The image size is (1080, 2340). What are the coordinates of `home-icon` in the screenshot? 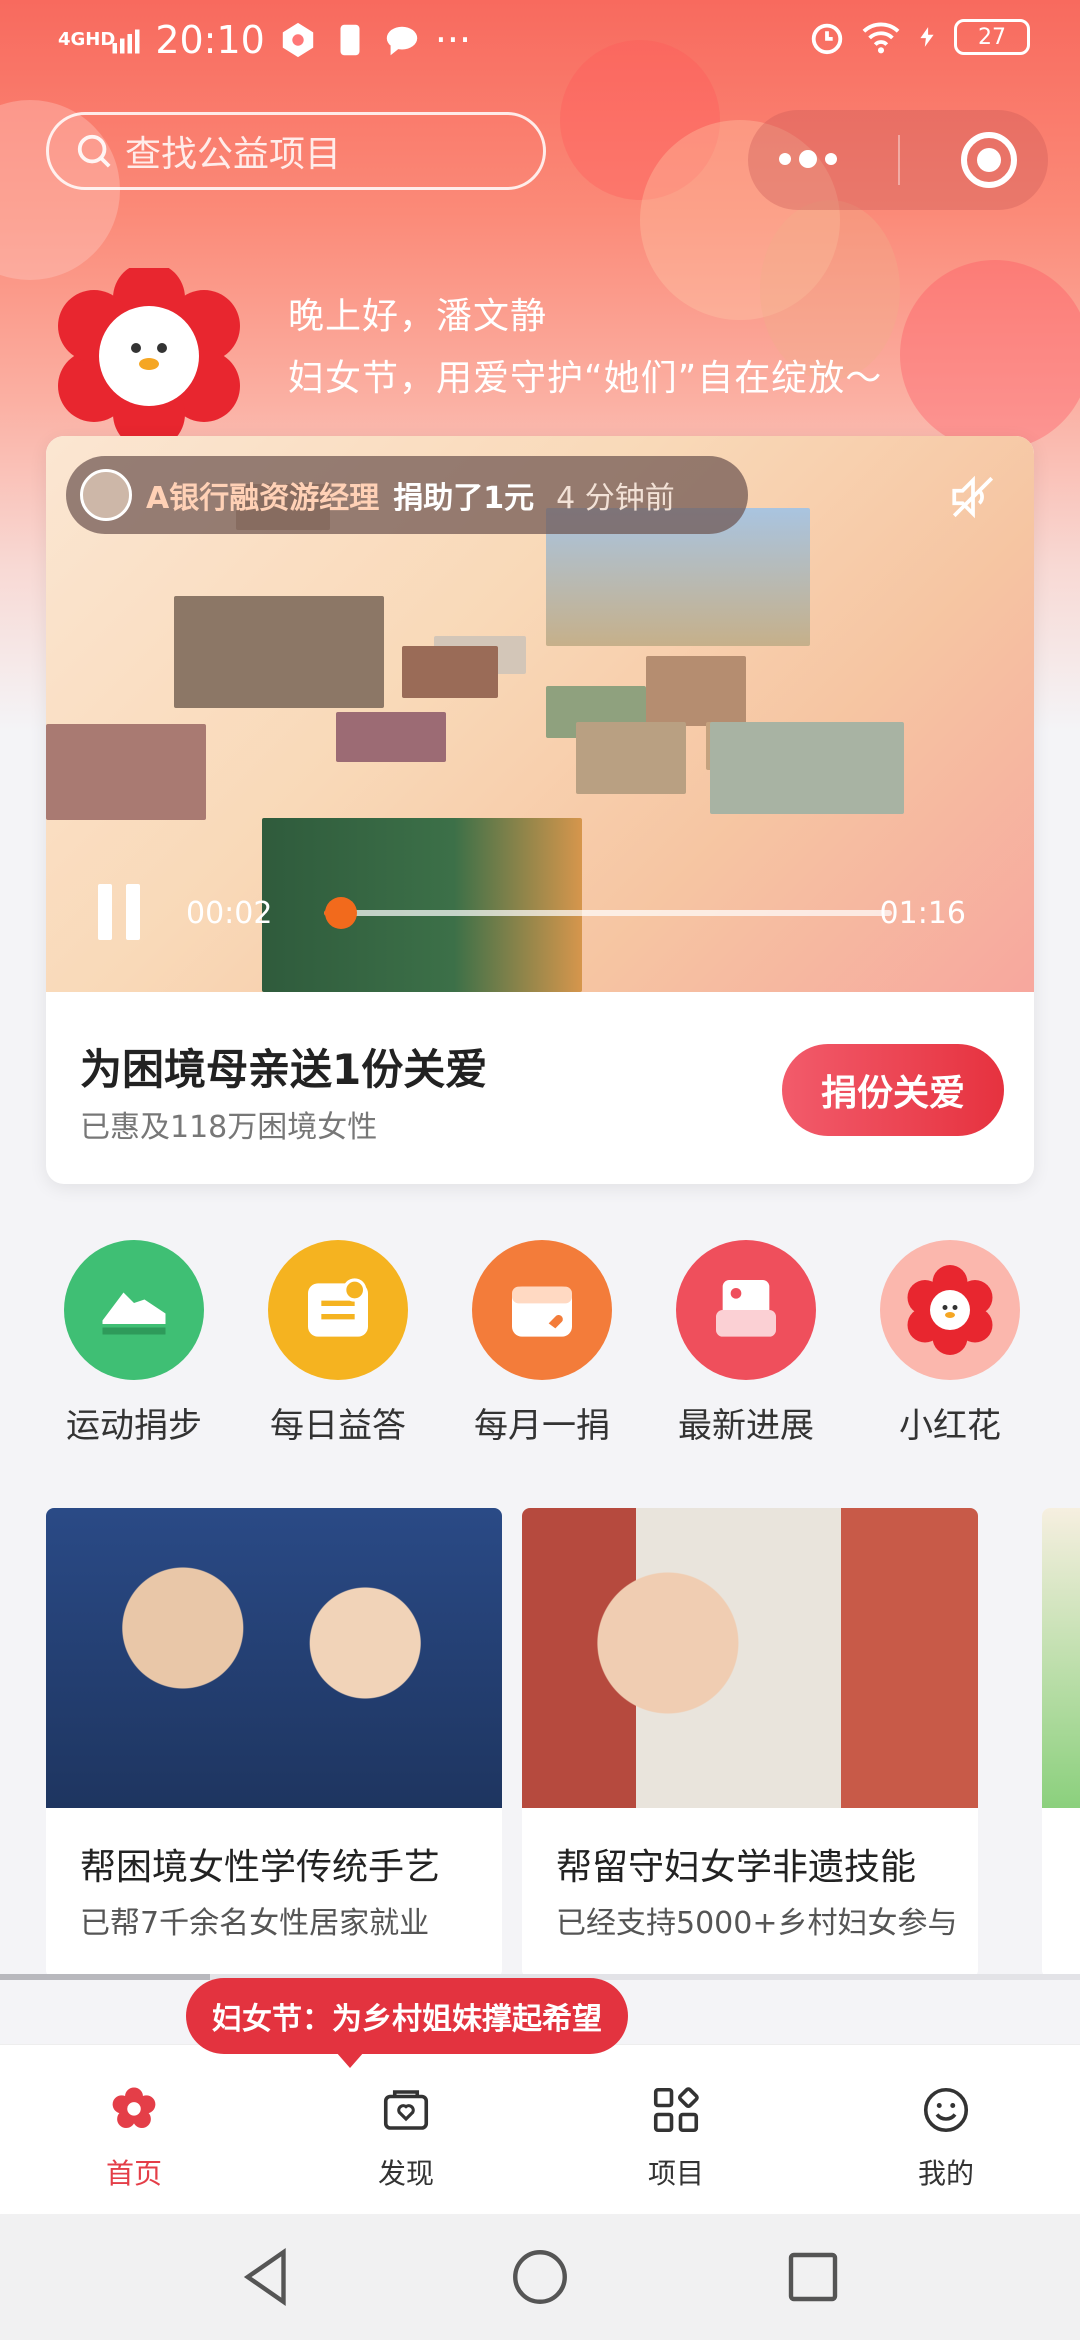 It's located at (540, 2277).